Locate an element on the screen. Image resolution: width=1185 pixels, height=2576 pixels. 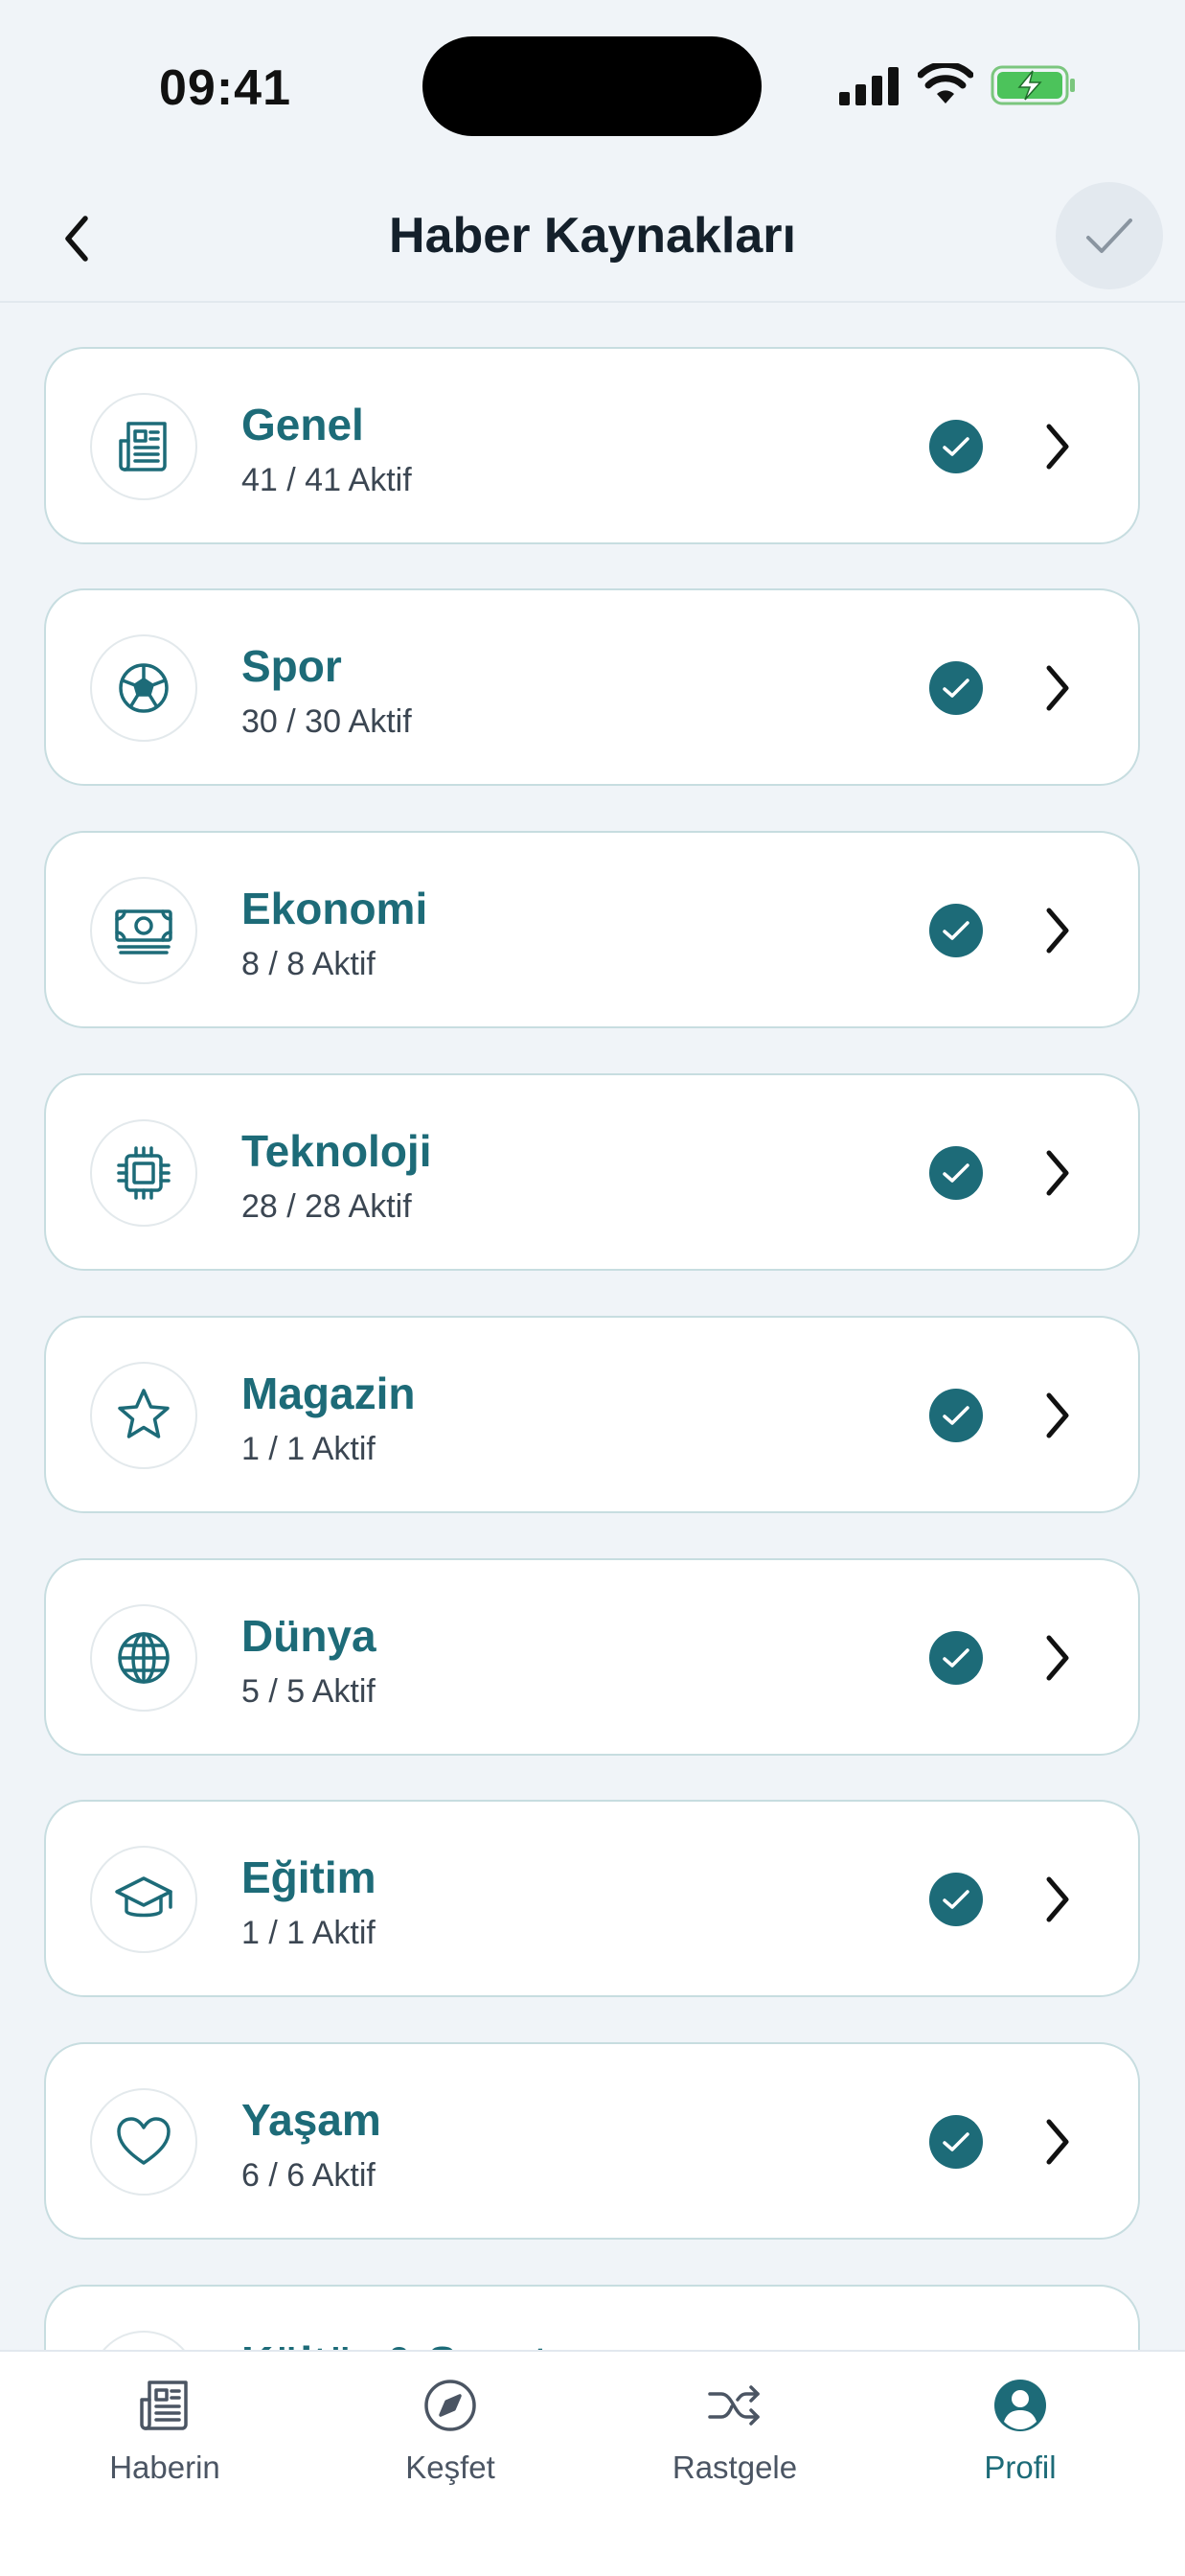
confirm-button is located at coordinates (1110, 235).